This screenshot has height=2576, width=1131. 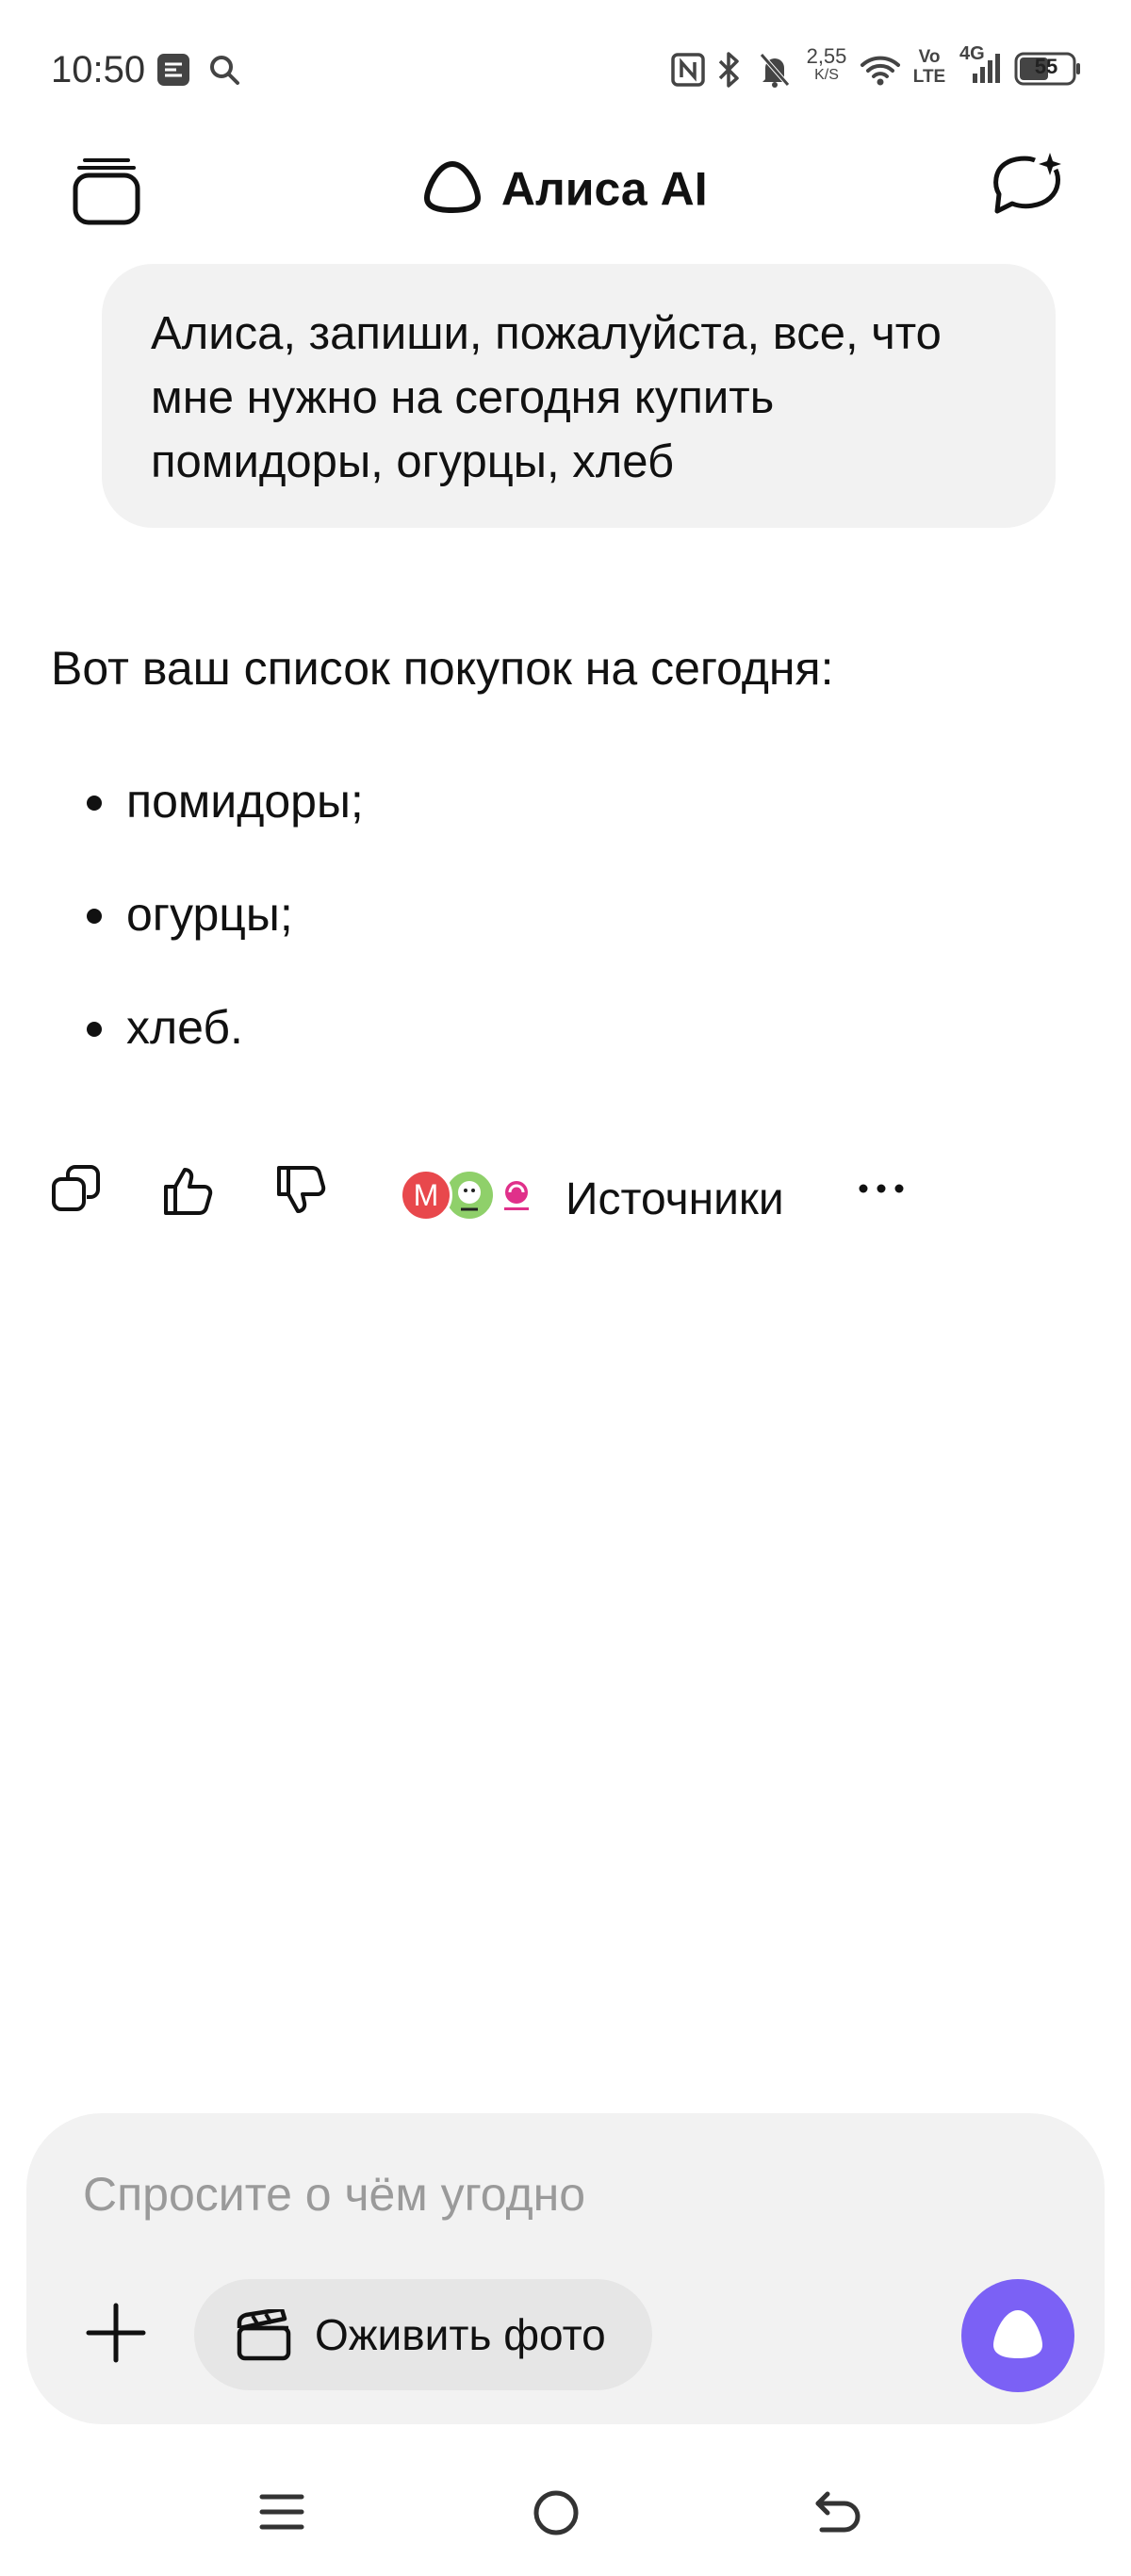 I want to click on list-item: огурцы;, so click(x=207, y=942).